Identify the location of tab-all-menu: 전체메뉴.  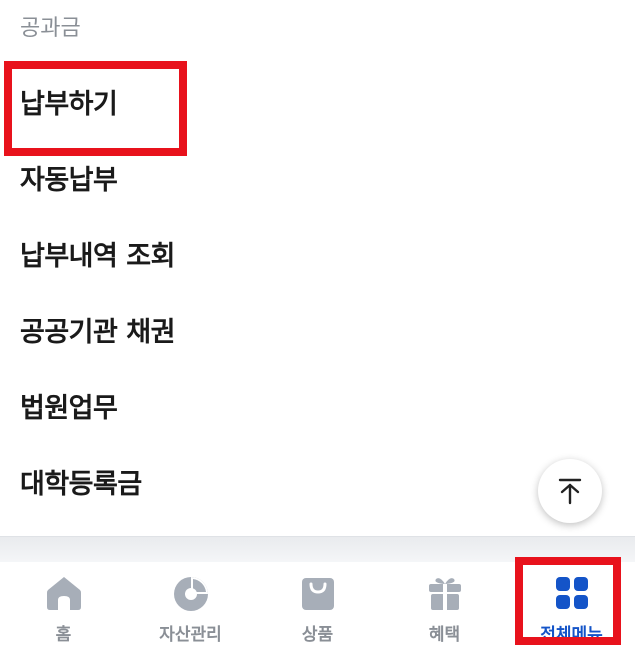
(571, 603).